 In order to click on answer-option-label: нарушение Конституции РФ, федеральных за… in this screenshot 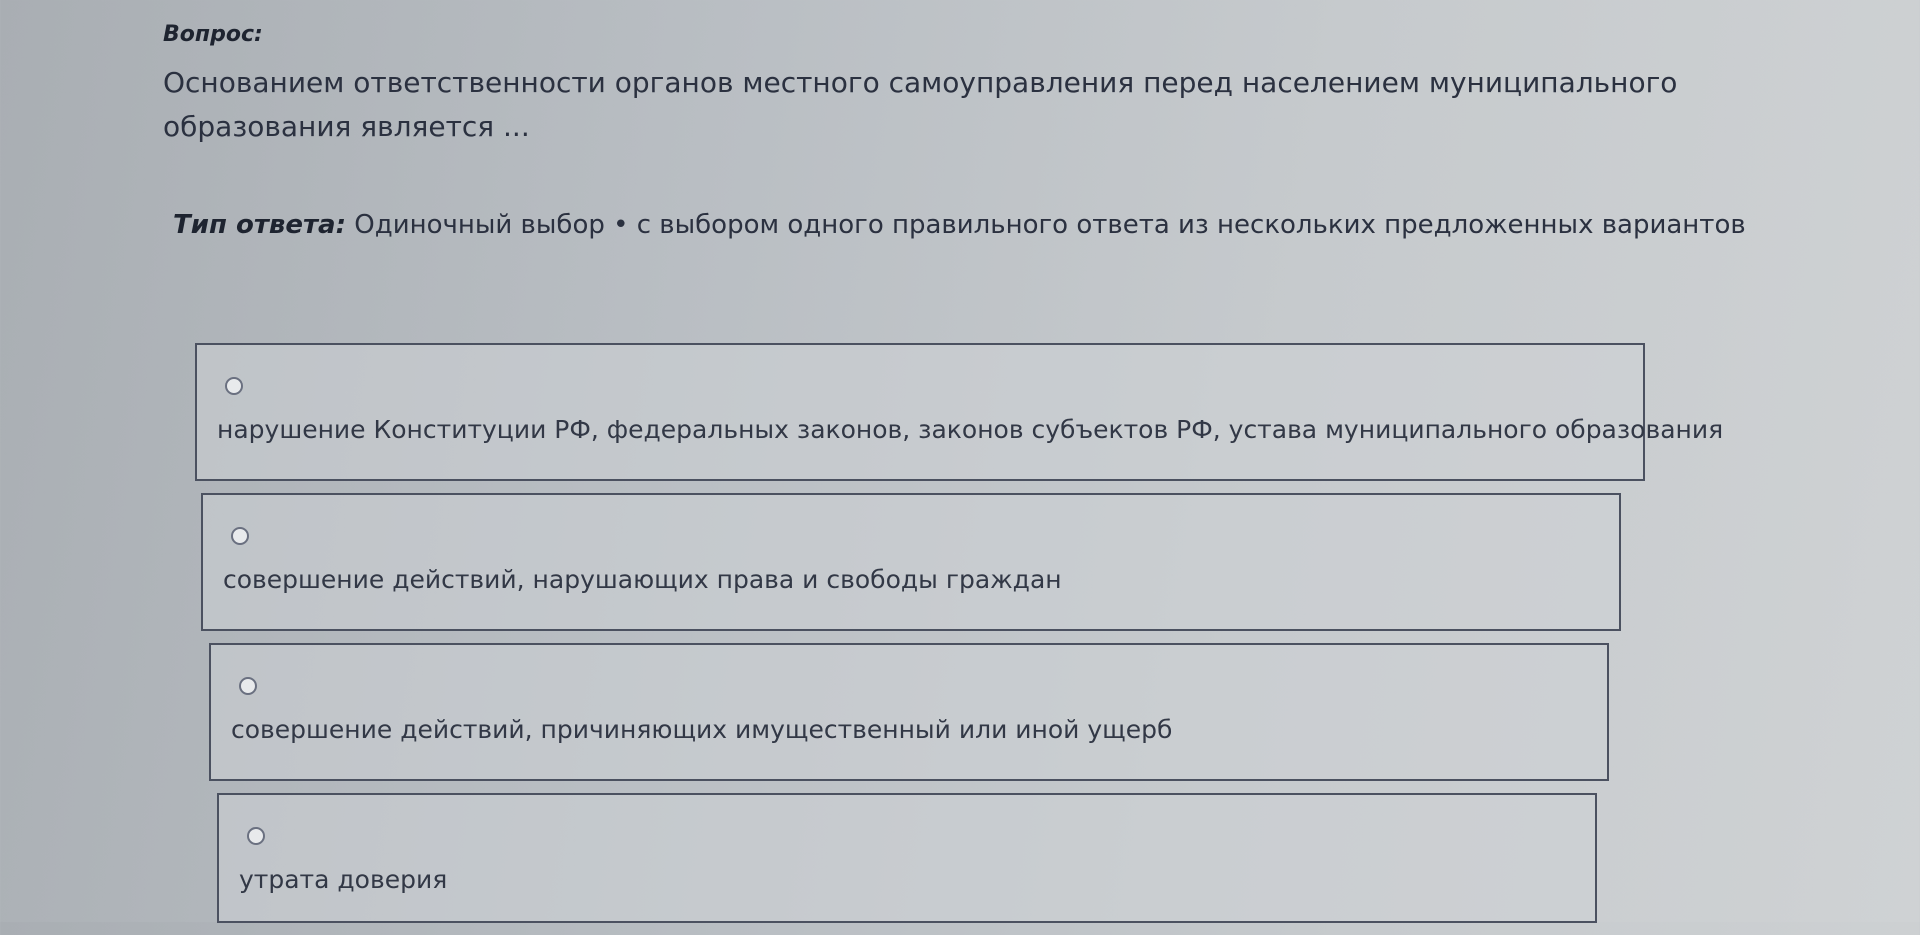, I will do `click(970, 429)`.